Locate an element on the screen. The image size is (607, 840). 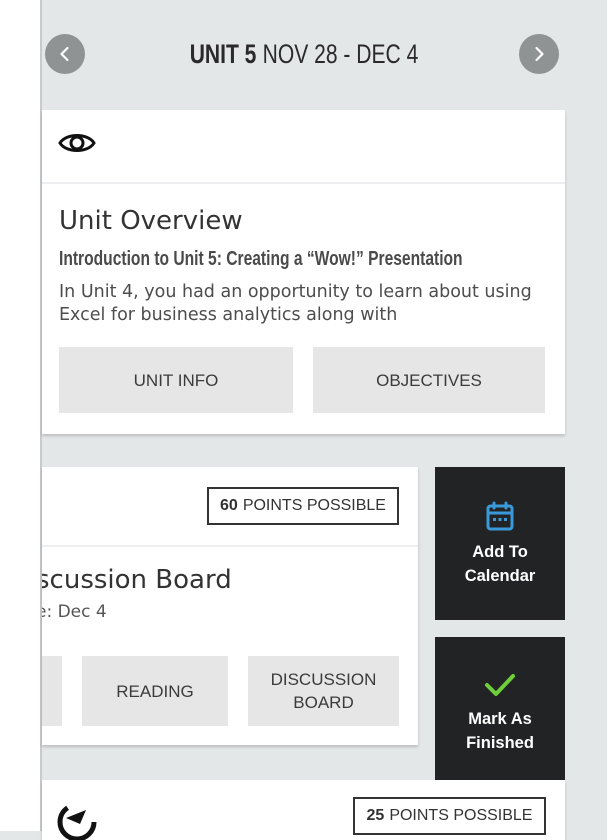
points-value: 25 is located at coordinates (375, 815).